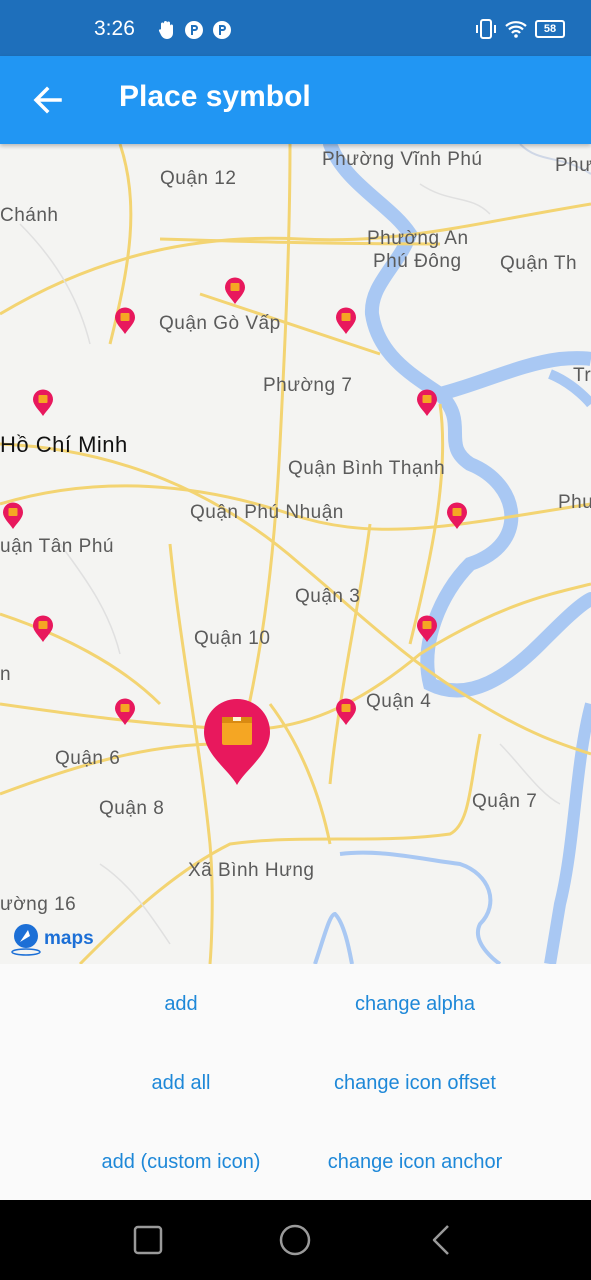 This screenshot has width=591, height=1280. Describe the element at coordinates (328, 596) in the screenshot. I see `map-label: Quận 3` at that location.